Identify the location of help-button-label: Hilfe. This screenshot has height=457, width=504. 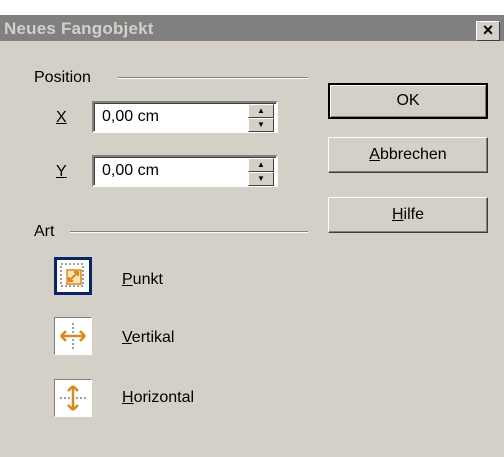
(407, 214).